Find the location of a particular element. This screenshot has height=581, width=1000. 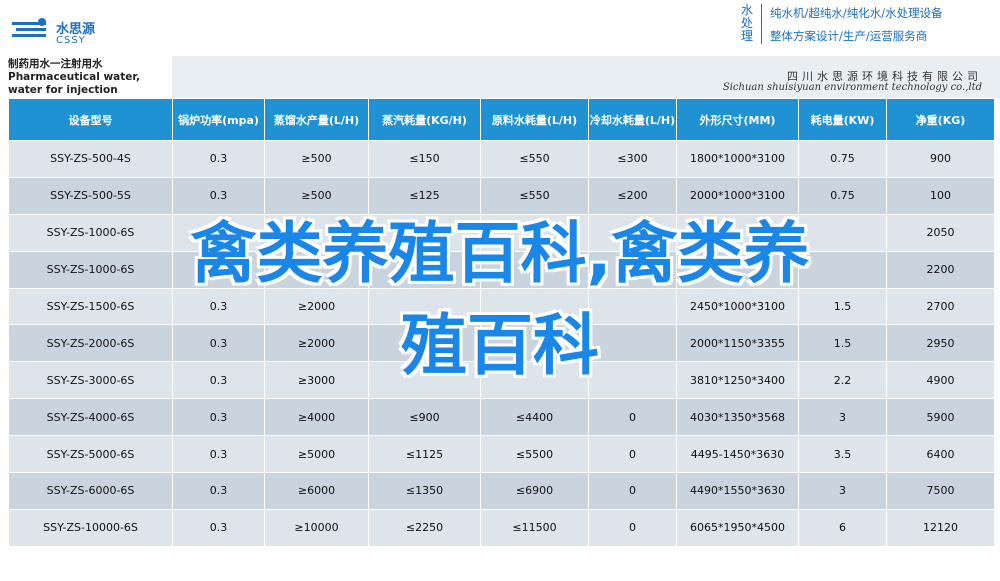

brand-name-en: CSSY is located at coordinates (71, 40).